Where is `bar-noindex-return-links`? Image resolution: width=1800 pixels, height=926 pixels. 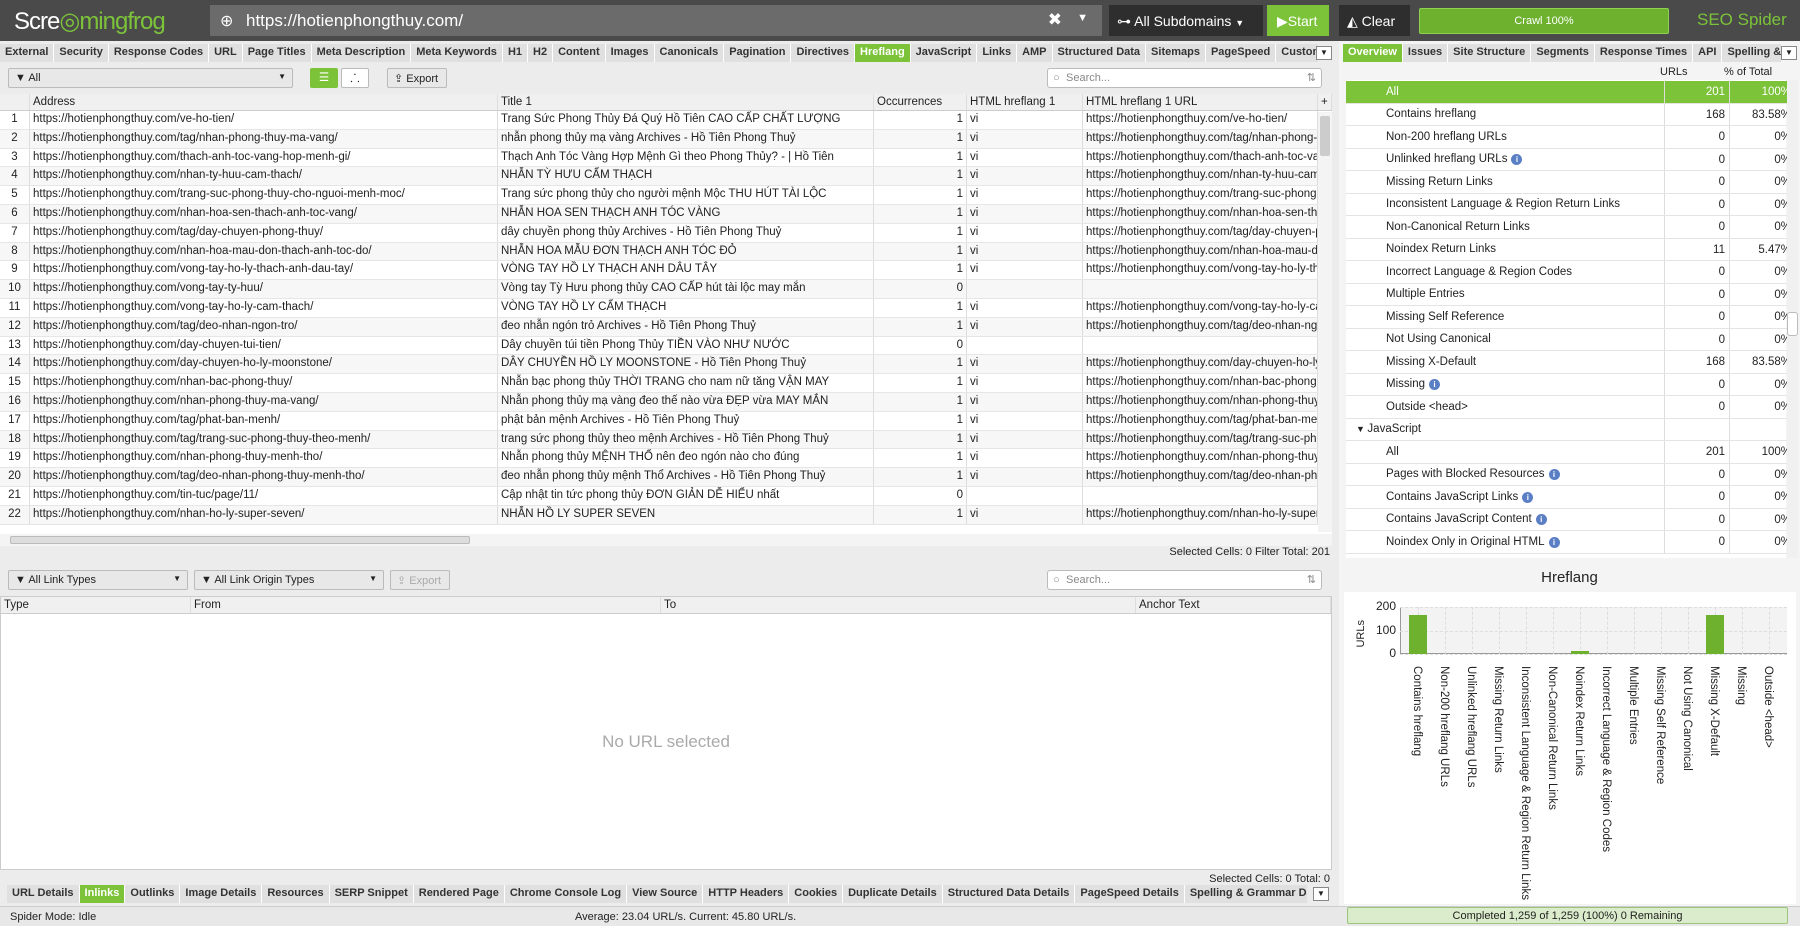 bar-noindex-return-links is located at coordinates (1580, 652).